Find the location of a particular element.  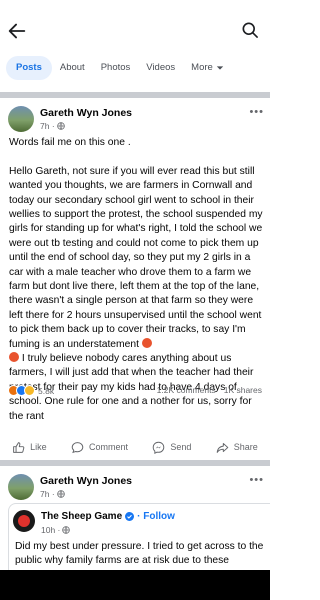

thumbs-up-icon is located at coordinates (19, 447).